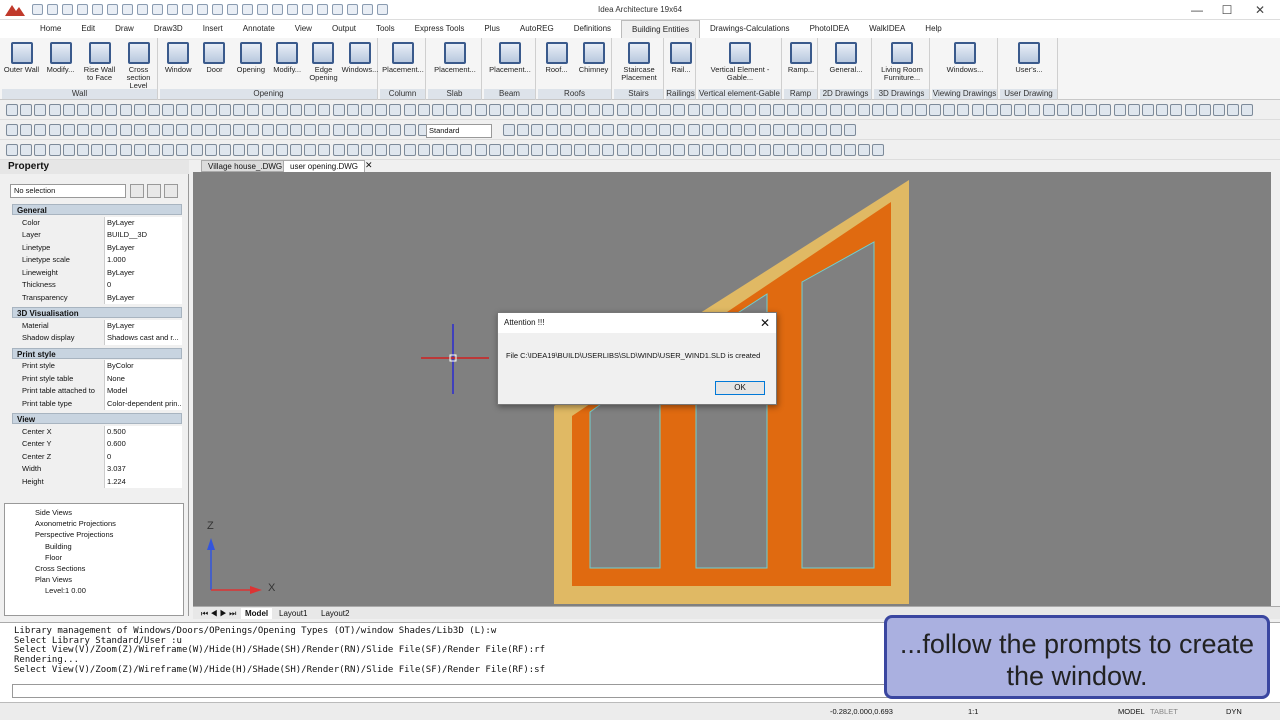  What do you see at coordinates (124, 29) in the screenshot?
I see `menu-tab: Draw` at bounding box center [124, 29].